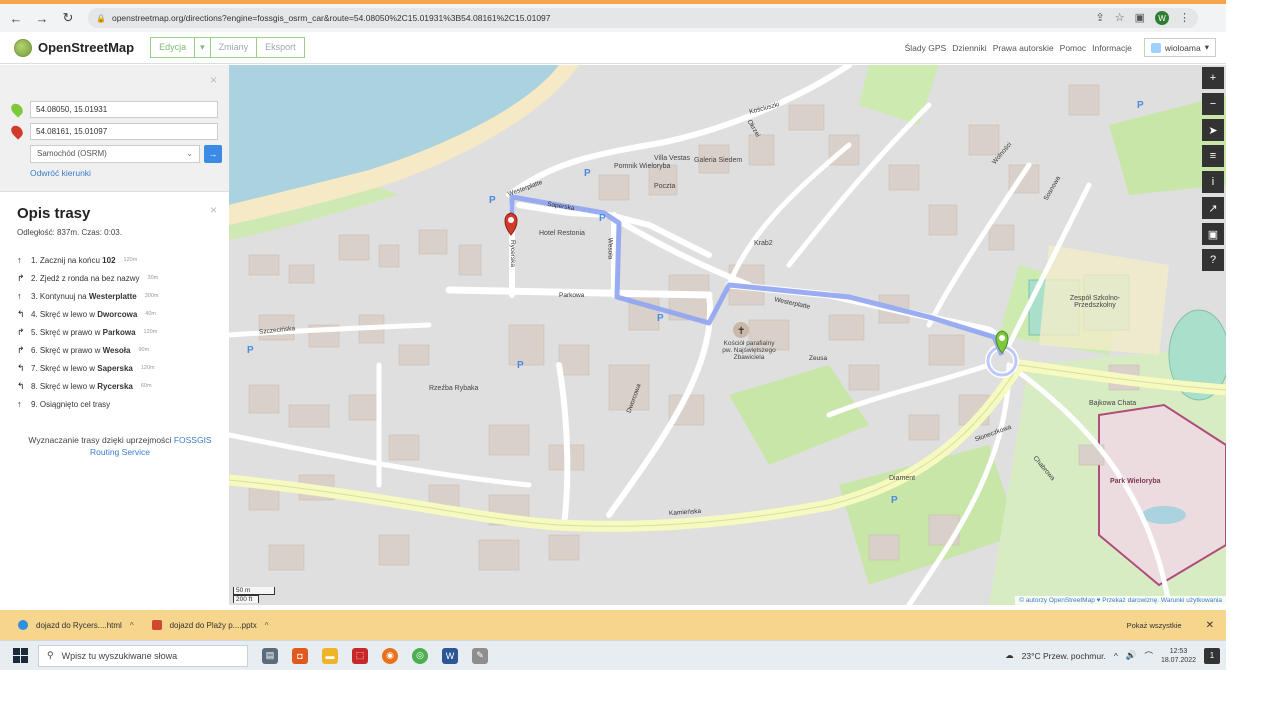 This screenshot has height=720, width=1280. Describe the element at coordinates (480, 655) in the screenshot. I see `paint-icon: ✎` at that location.